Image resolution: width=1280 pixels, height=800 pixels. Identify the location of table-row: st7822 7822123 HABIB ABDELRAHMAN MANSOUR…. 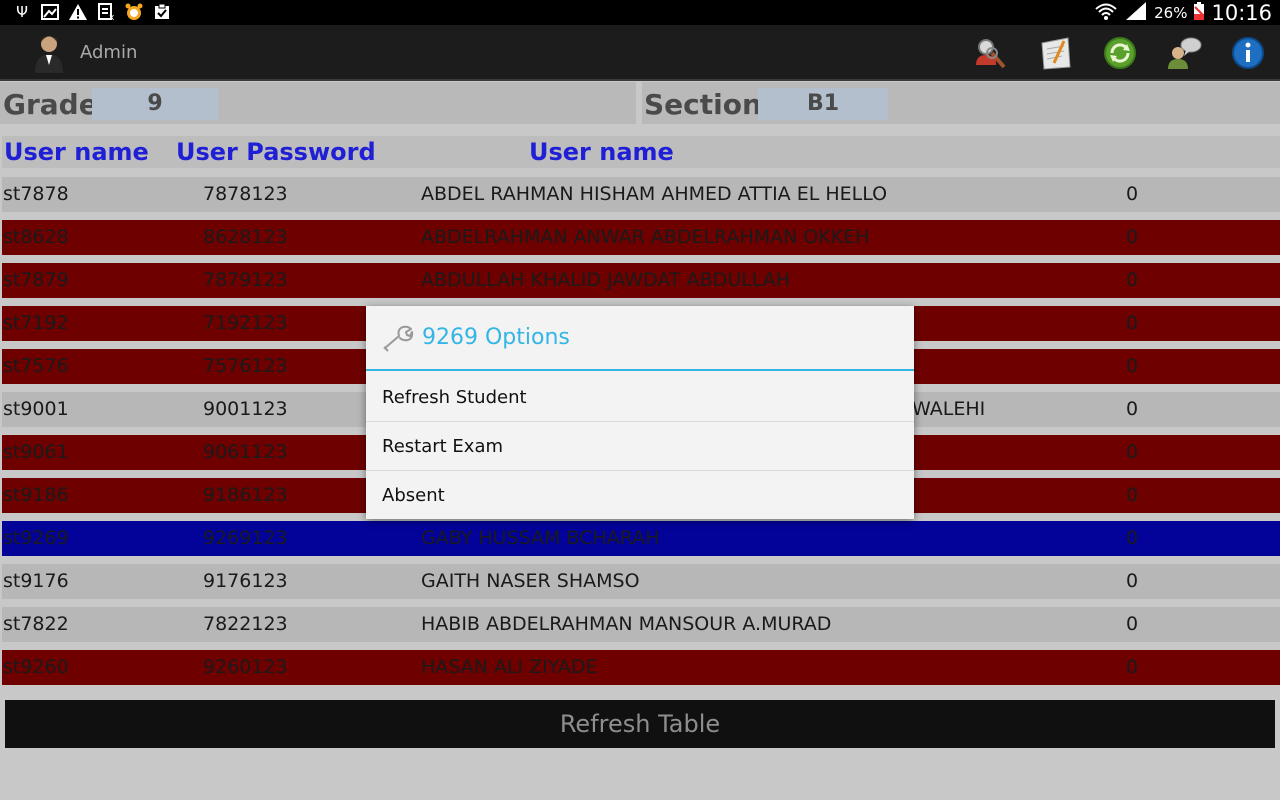
(641, 624).